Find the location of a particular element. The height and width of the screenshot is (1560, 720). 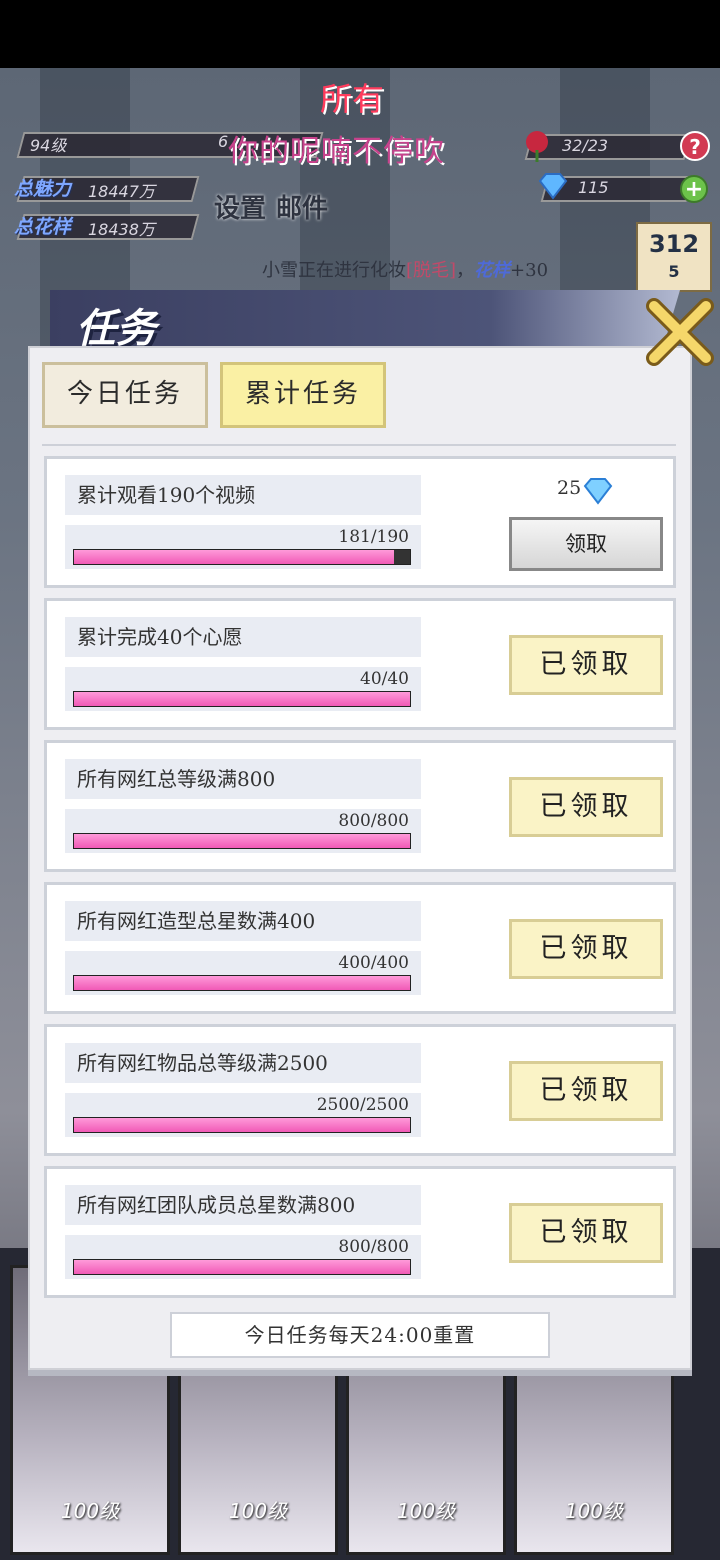

gem-count: 115 is located at coordinates (593, 187).